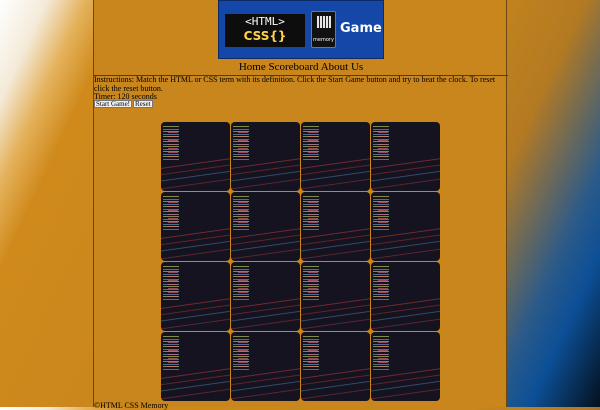 This screenshot has height=410, width=600. I want to click on memory-card-label: memory, so click(323, 40).